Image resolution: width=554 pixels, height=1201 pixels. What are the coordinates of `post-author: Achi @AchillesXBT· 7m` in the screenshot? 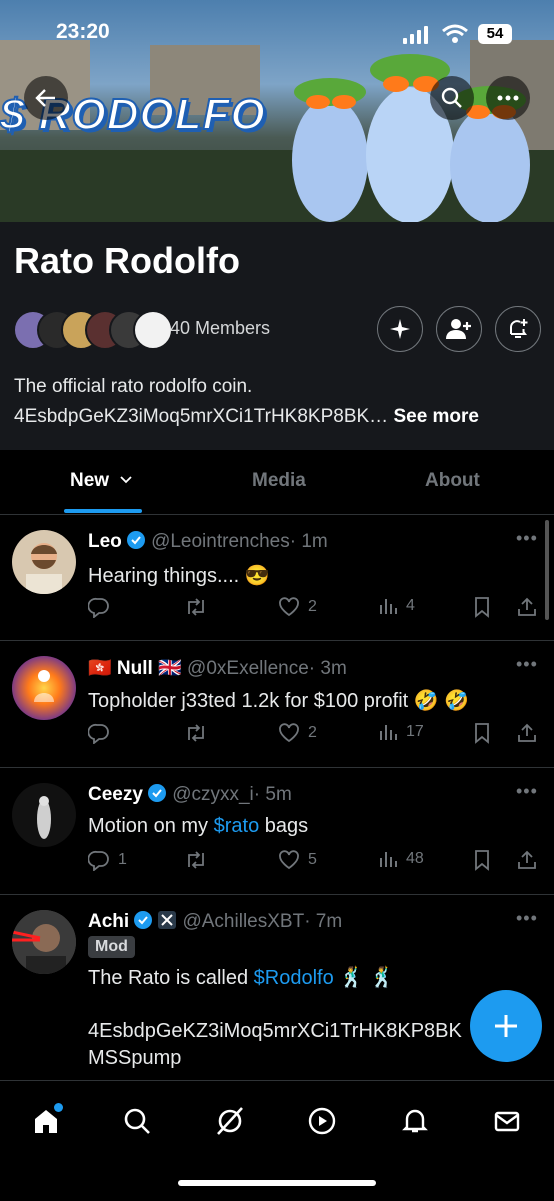 It's located at (215, 921).